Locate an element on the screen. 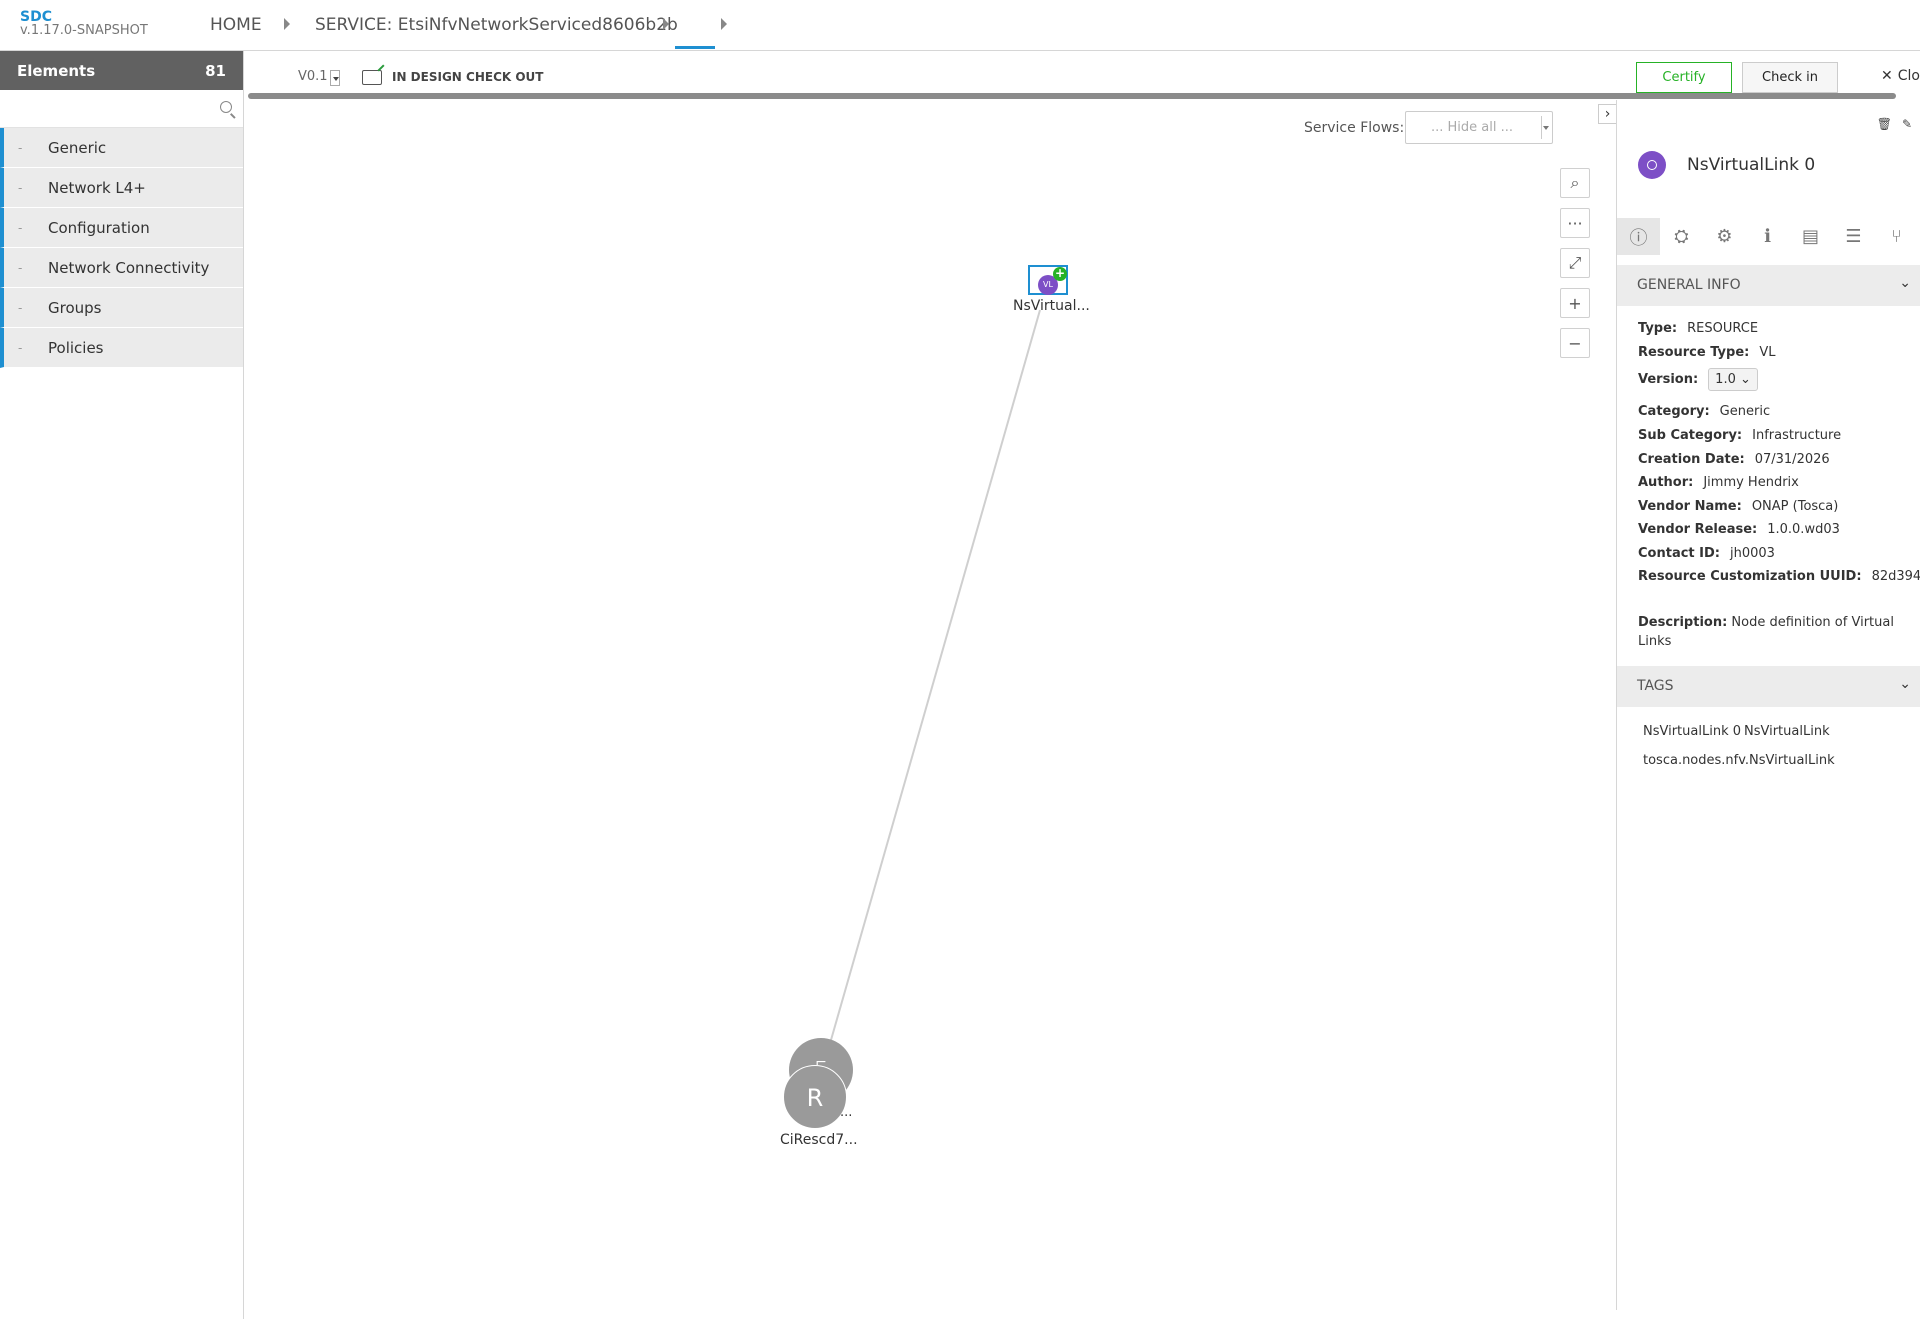  tab-api: ☰ is located at coordinates (1853, 236).